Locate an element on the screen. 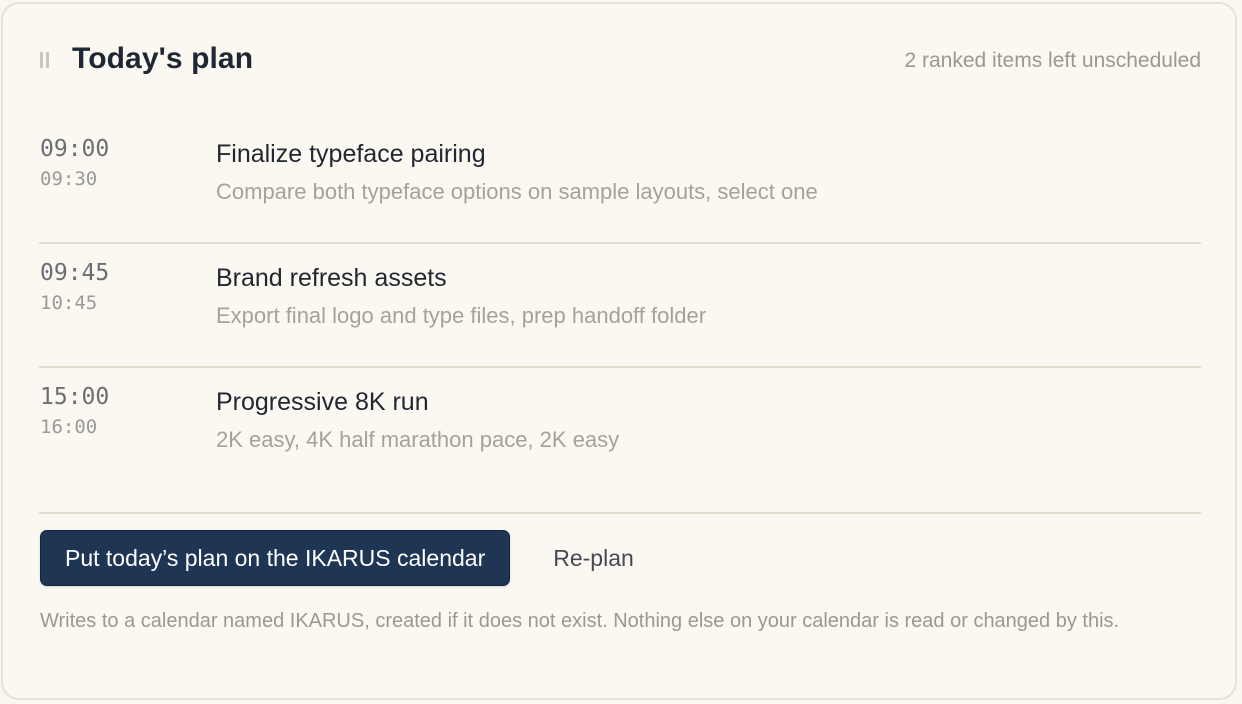  start-time: 15:00 is located at coordinates (75, 397).